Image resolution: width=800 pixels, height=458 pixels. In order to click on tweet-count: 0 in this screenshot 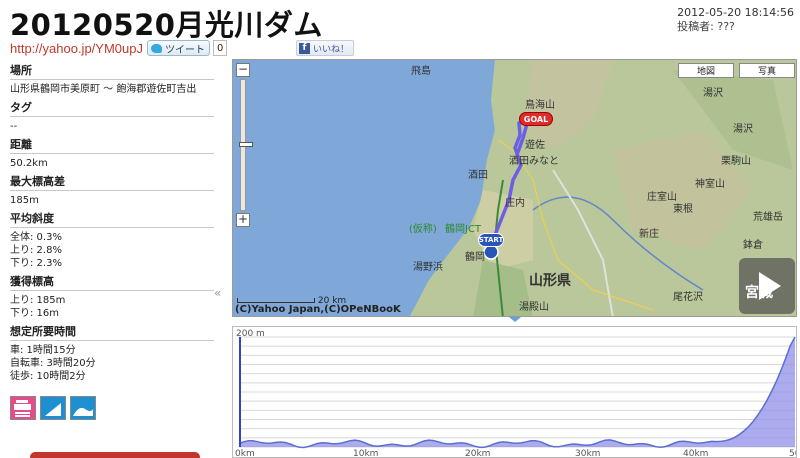, I will do `click(220, 48)`.